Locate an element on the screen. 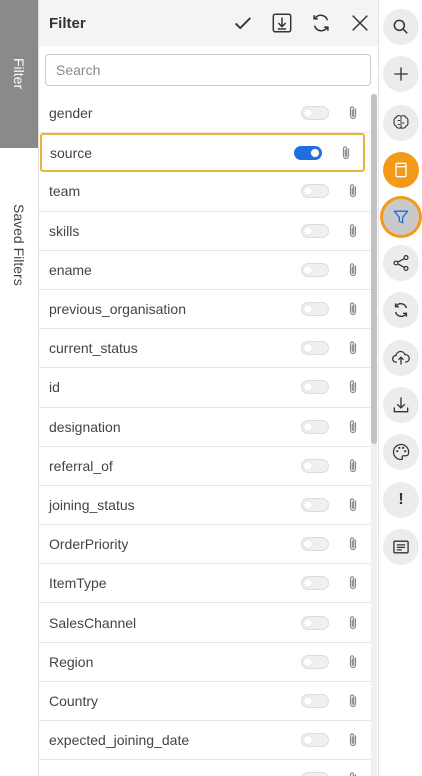  filter-row: skills is located at coordinates (205, 231).